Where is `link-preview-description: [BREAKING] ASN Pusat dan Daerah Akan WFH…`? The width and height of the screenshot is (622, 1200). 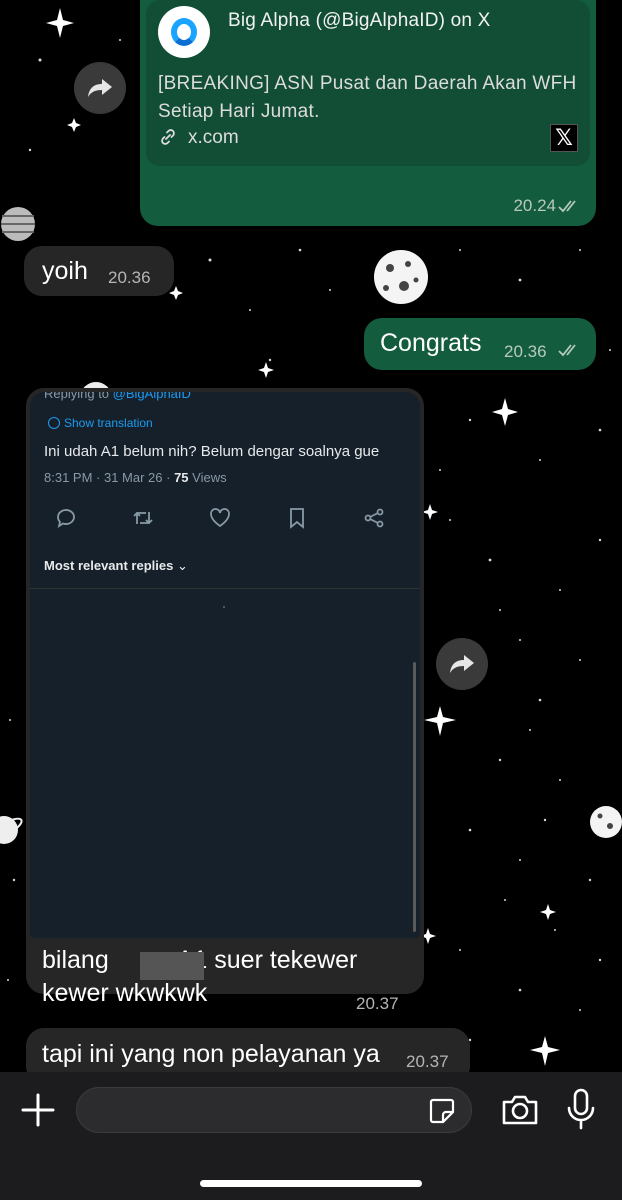
link-preview-description: [BREAKING] ASN Pusat dan Daerah Akan WFH… is located at coordinates (367, 97).